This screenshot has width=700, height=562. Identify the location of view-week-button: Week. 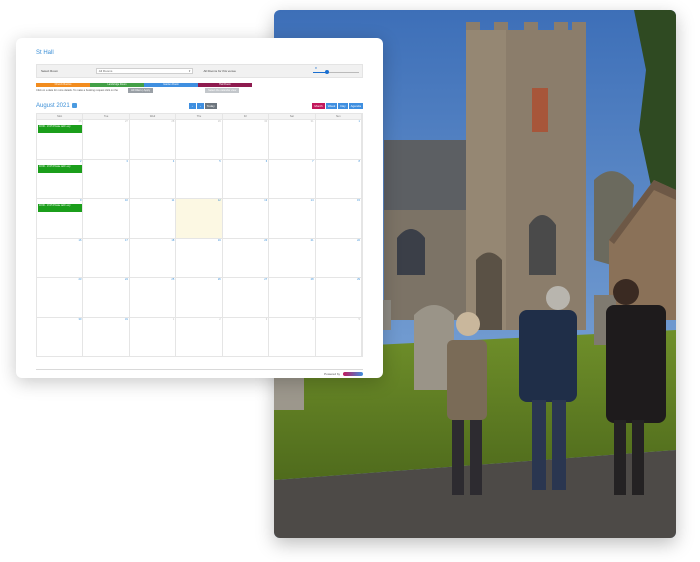
(331, 105).